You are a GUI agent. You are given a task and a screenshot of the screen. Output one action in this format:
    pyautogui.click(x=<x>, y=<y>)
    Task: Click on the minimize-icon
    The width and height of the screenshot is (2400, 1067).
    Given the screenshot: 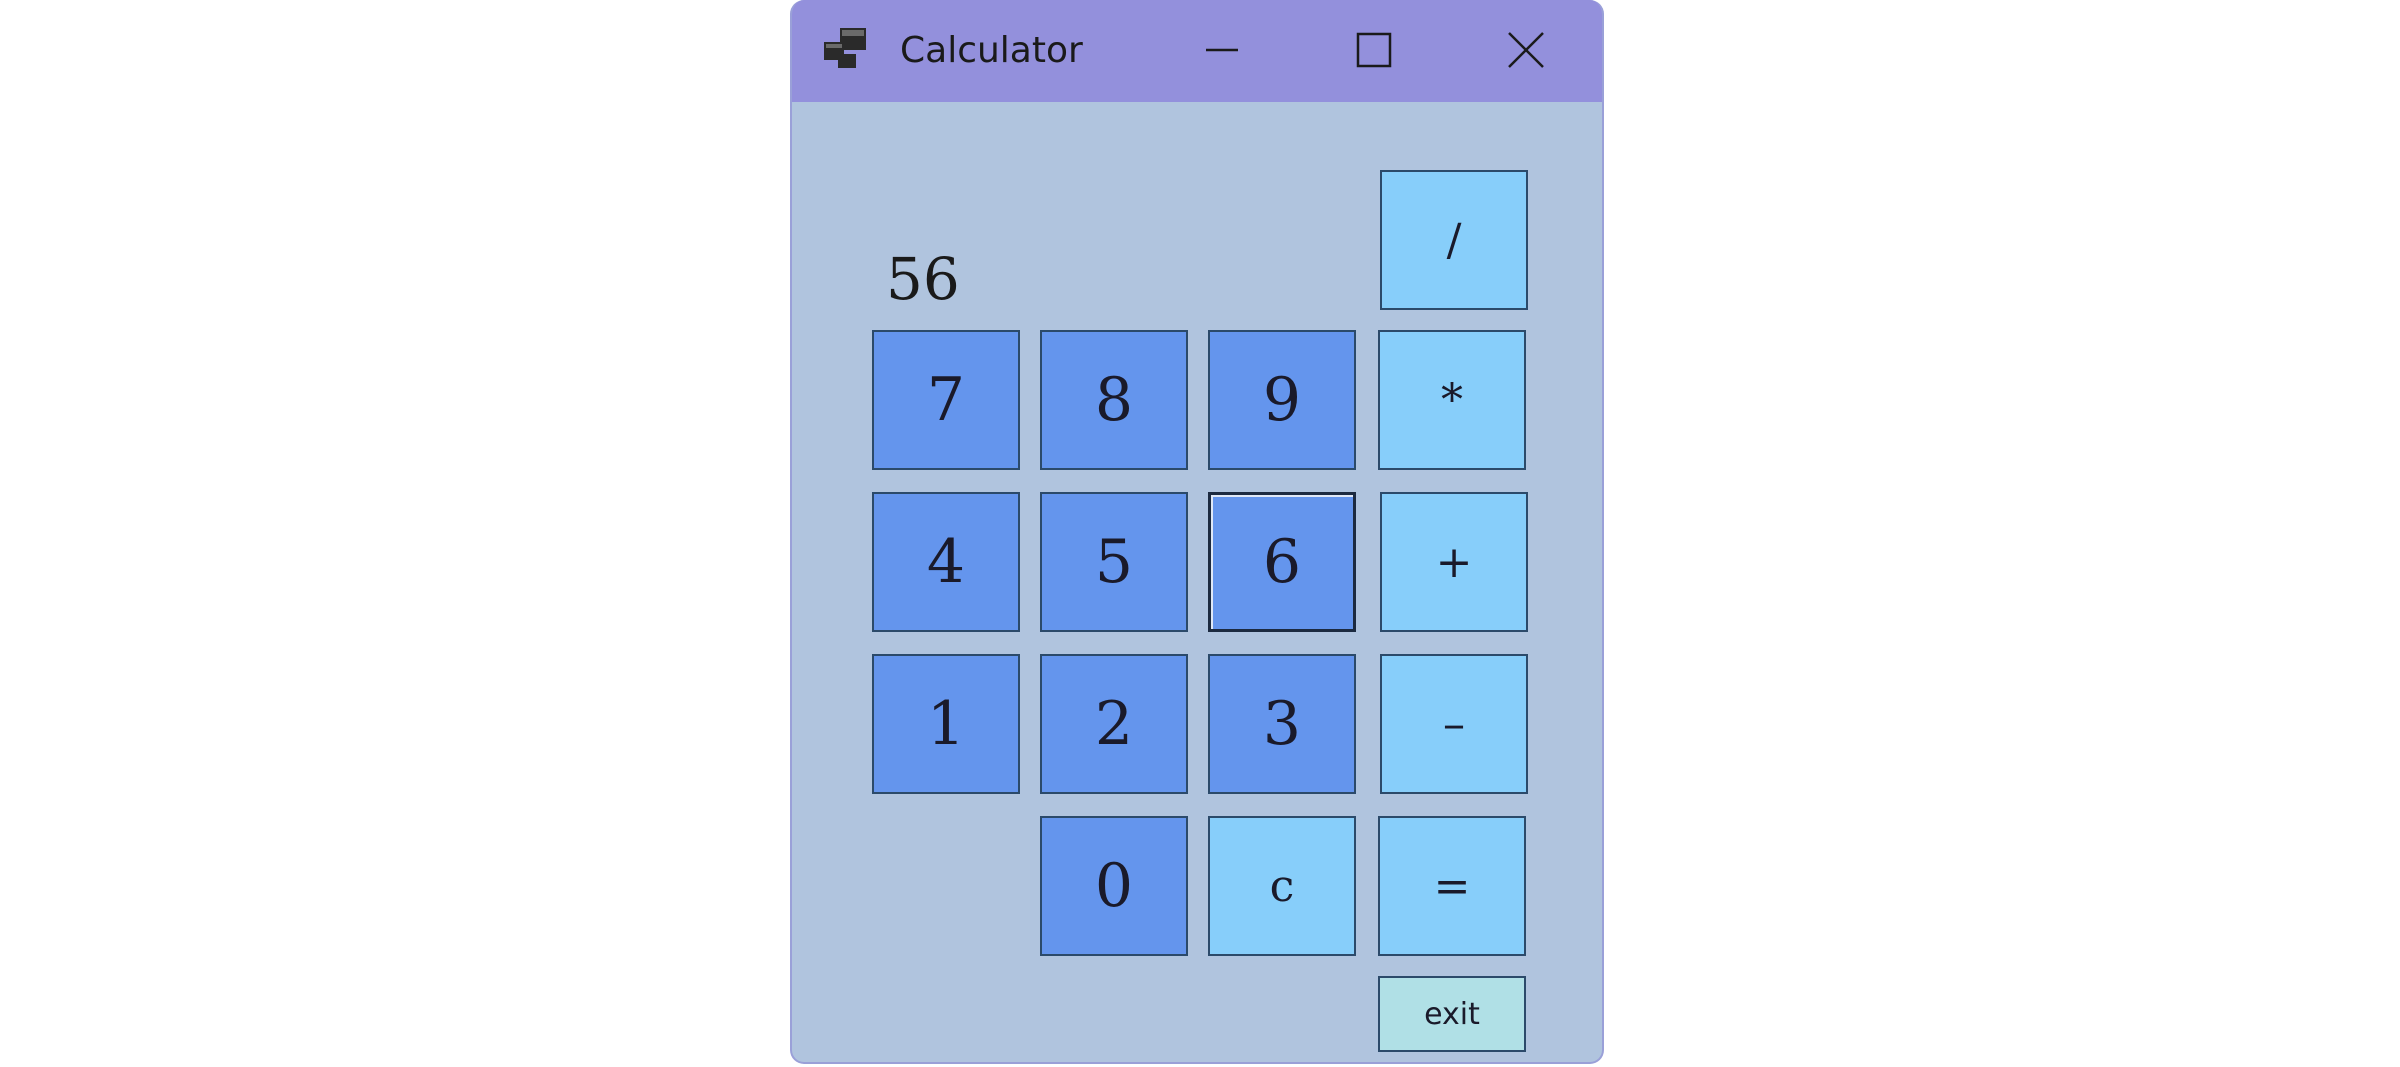 What is the action you would take?
    pyautogui.click(x=1222, y=50)
    